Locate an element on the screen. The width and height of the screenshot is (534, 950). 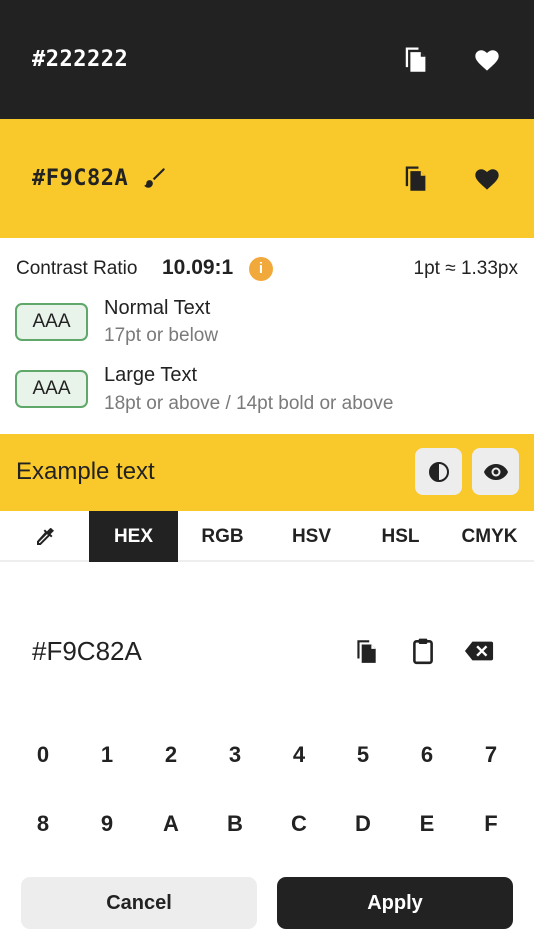
tab-hsv: HSV is located at coordinates (311, 536).